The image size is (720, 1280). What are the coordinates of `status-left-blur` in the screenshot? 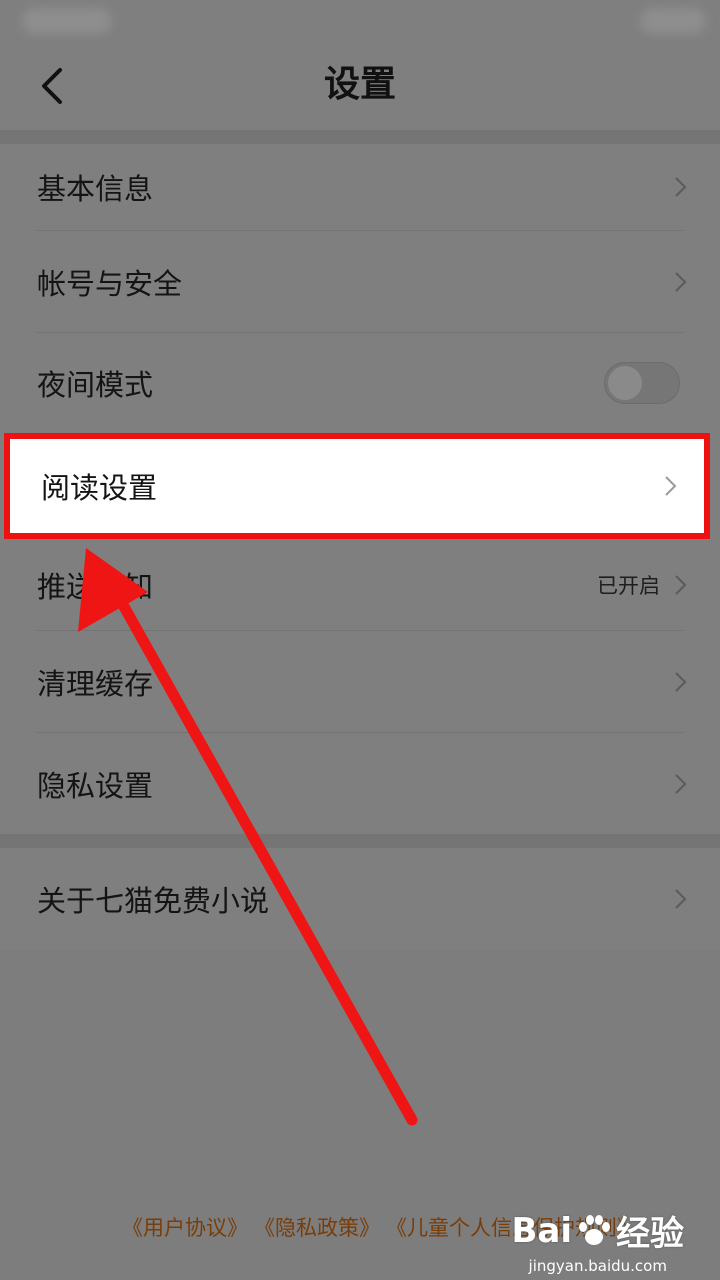 It's located at (67, 21).